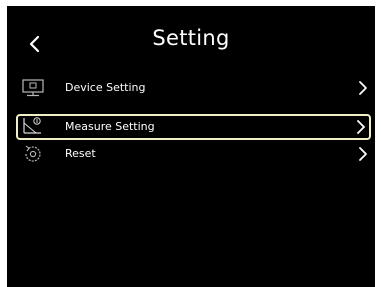  I want to click on menu-item-device-setting: Device Setting, so click(193, 89).